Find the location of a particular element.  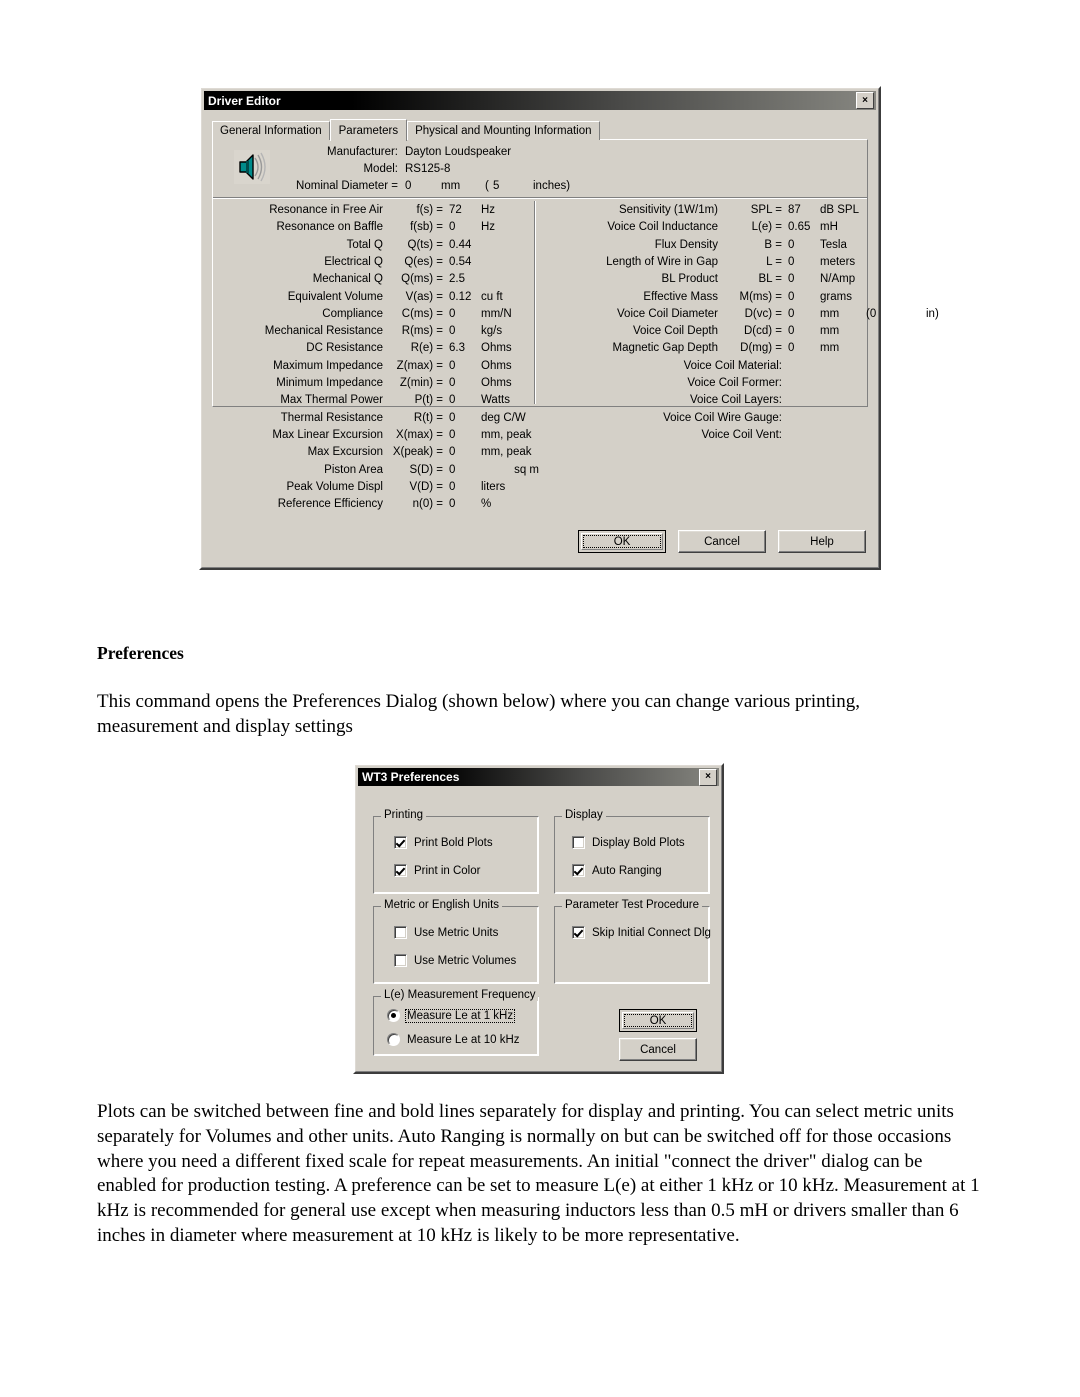

checkbox-display-bold-plots: Display Bold Plots is located at coordinates (628, 842).